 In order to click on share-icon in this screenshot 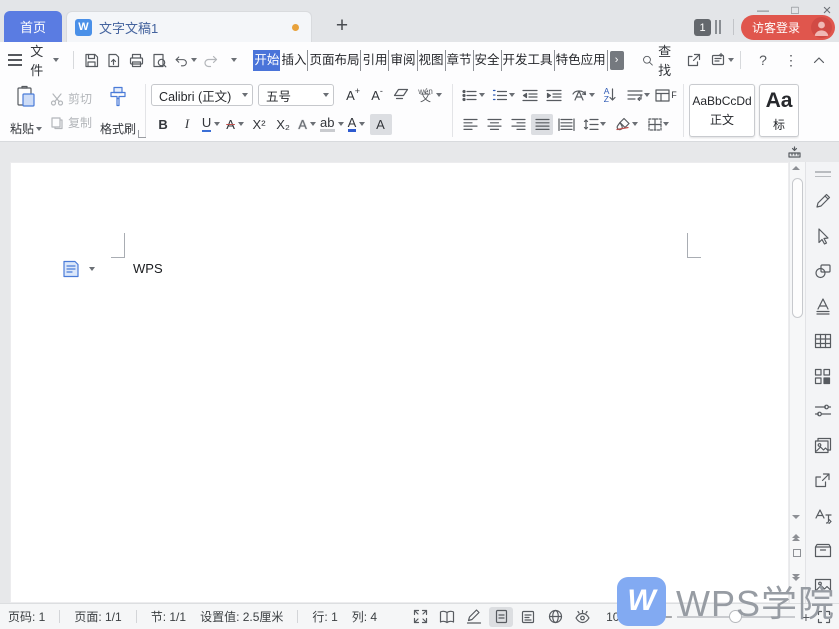, I will do `click(694, 60)`.